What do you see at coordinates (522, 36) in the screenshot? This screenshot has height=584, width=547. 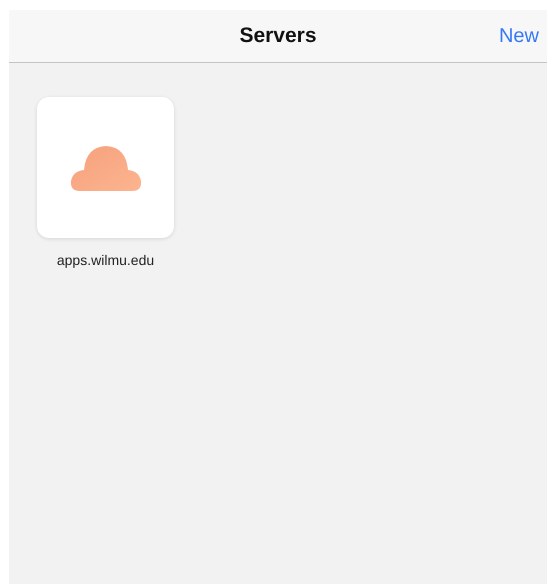 I see `new-button: New` at bounding box center [522, 36].